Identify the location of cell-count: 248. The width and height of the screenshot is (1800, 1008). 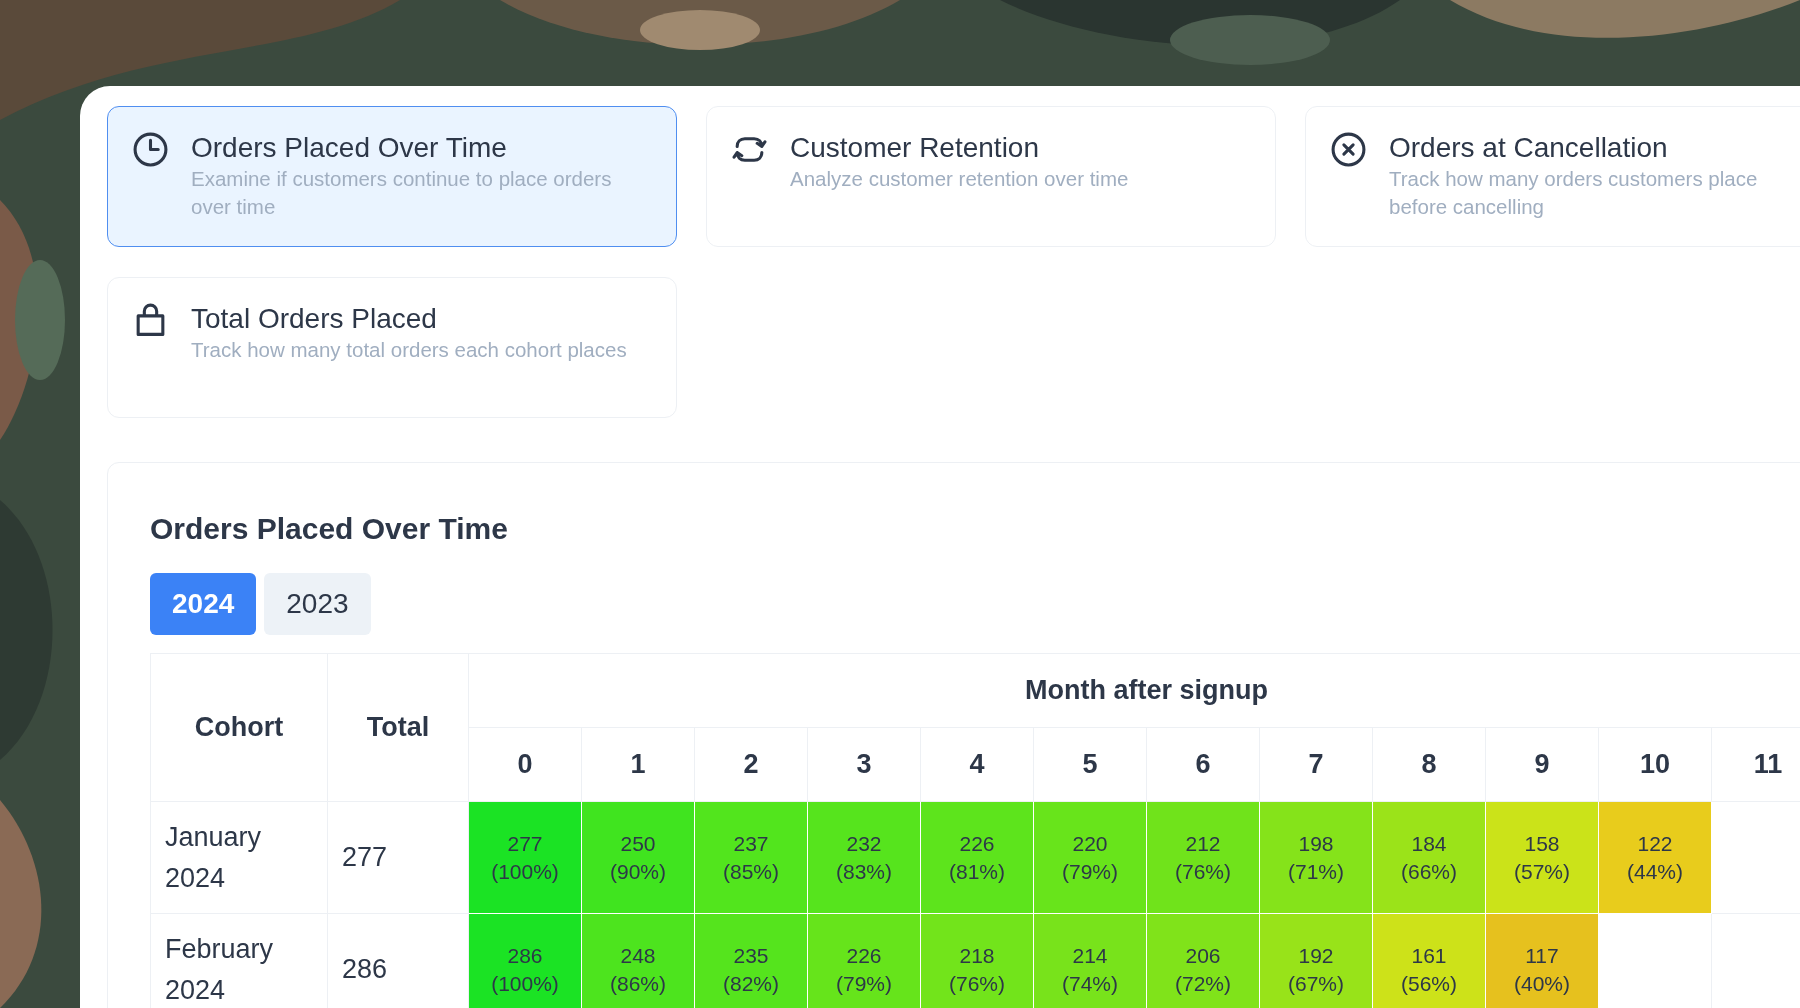
(638, 955).